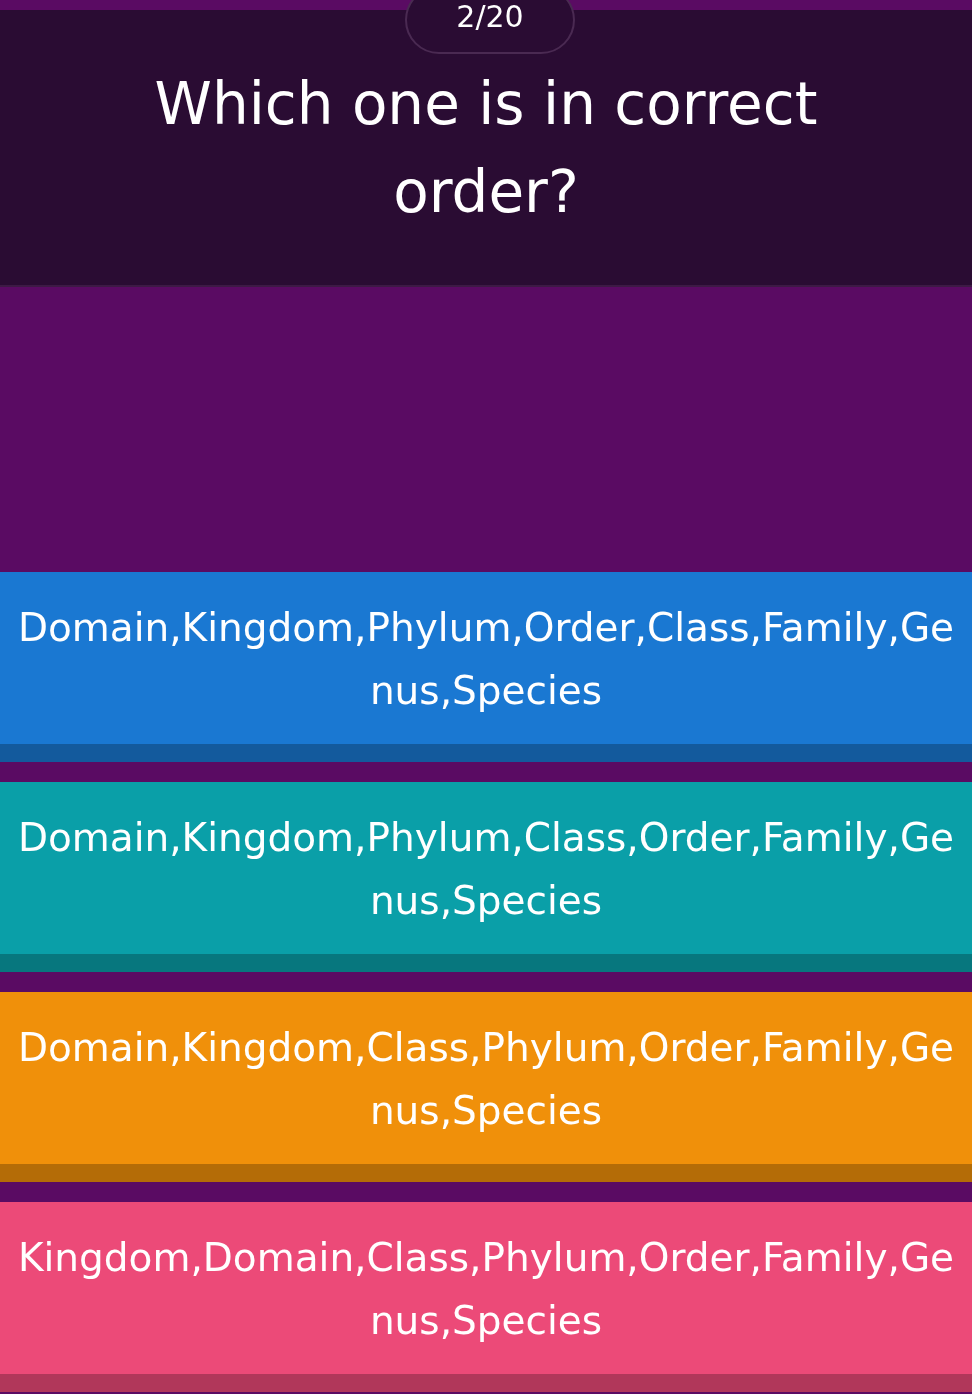  I want to click on answer-option: Kingdom,Domain,Class,Phylum,Order,Family,Genus,Species, so click(486, 1297).